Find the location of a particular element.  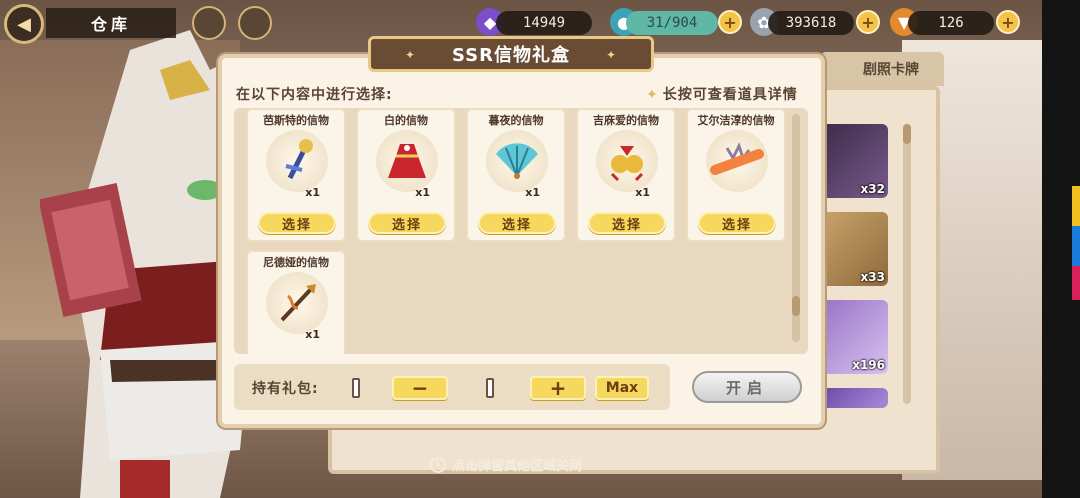

sparkle-icon: ✦ is located at coordinates (652, 95).